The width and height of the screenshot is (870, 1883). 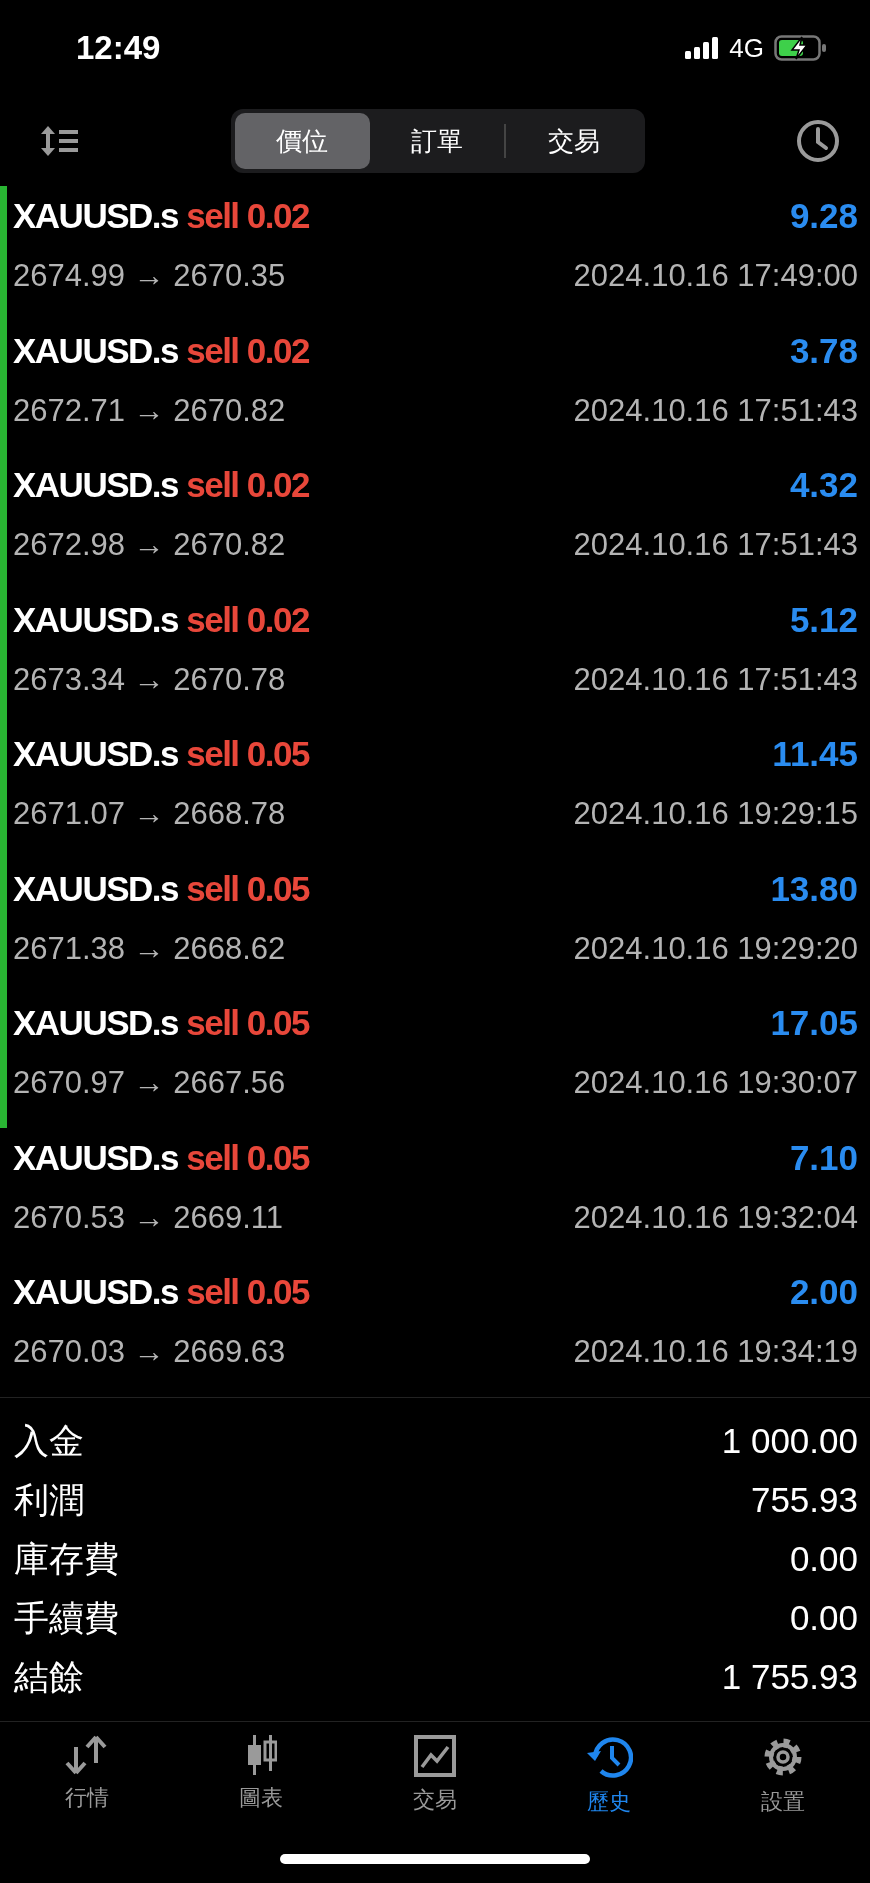 What do you see at coordinates (702, 48) in the screenshot?
I see `signal-icon` at bounding box center [702, 48].